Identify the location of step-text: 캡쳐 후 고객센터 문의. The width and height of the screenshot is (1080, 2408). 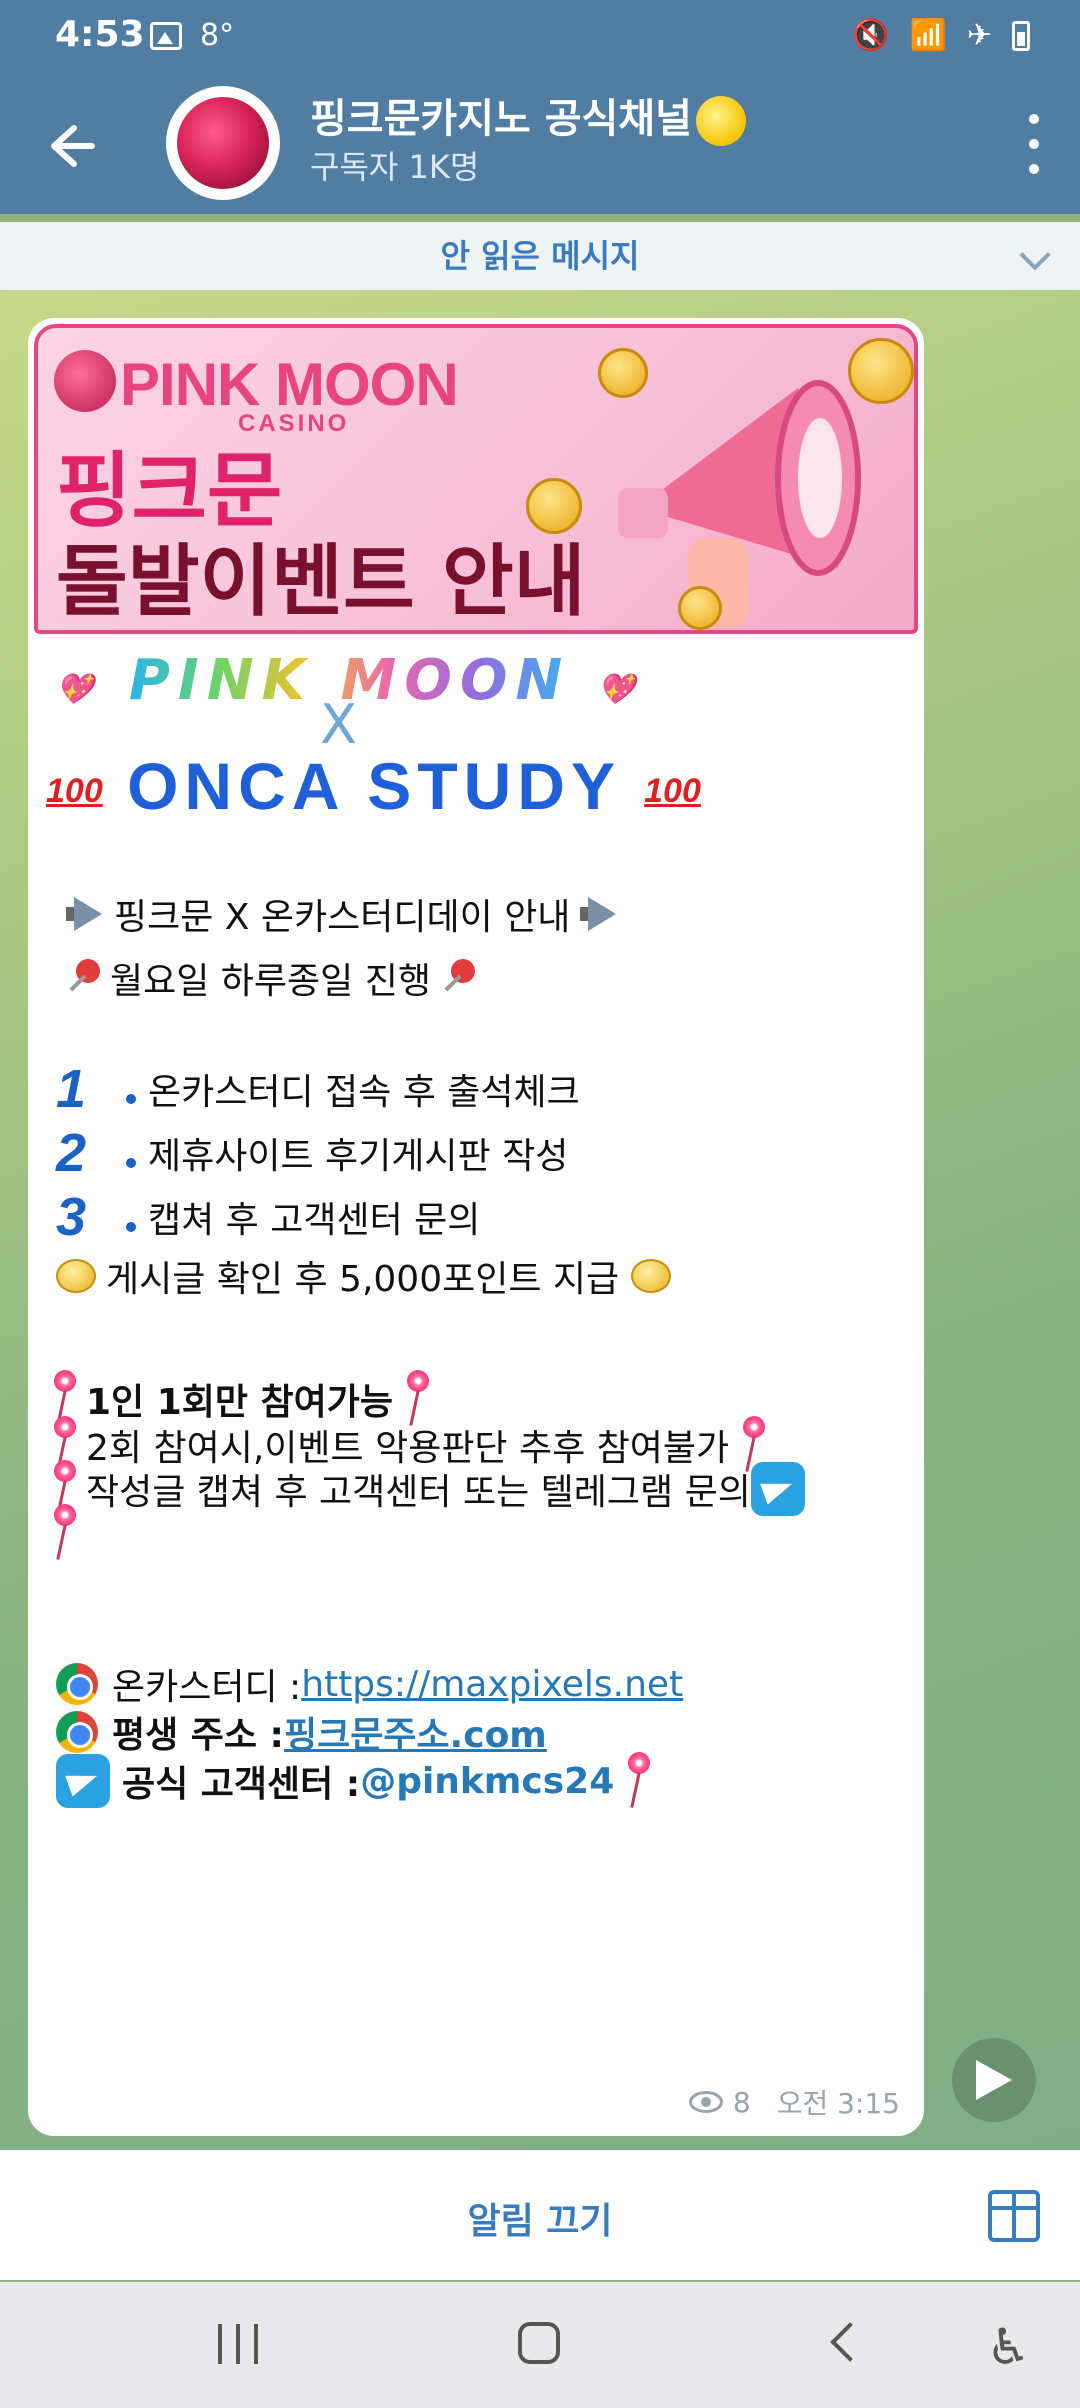
(314, 1220).